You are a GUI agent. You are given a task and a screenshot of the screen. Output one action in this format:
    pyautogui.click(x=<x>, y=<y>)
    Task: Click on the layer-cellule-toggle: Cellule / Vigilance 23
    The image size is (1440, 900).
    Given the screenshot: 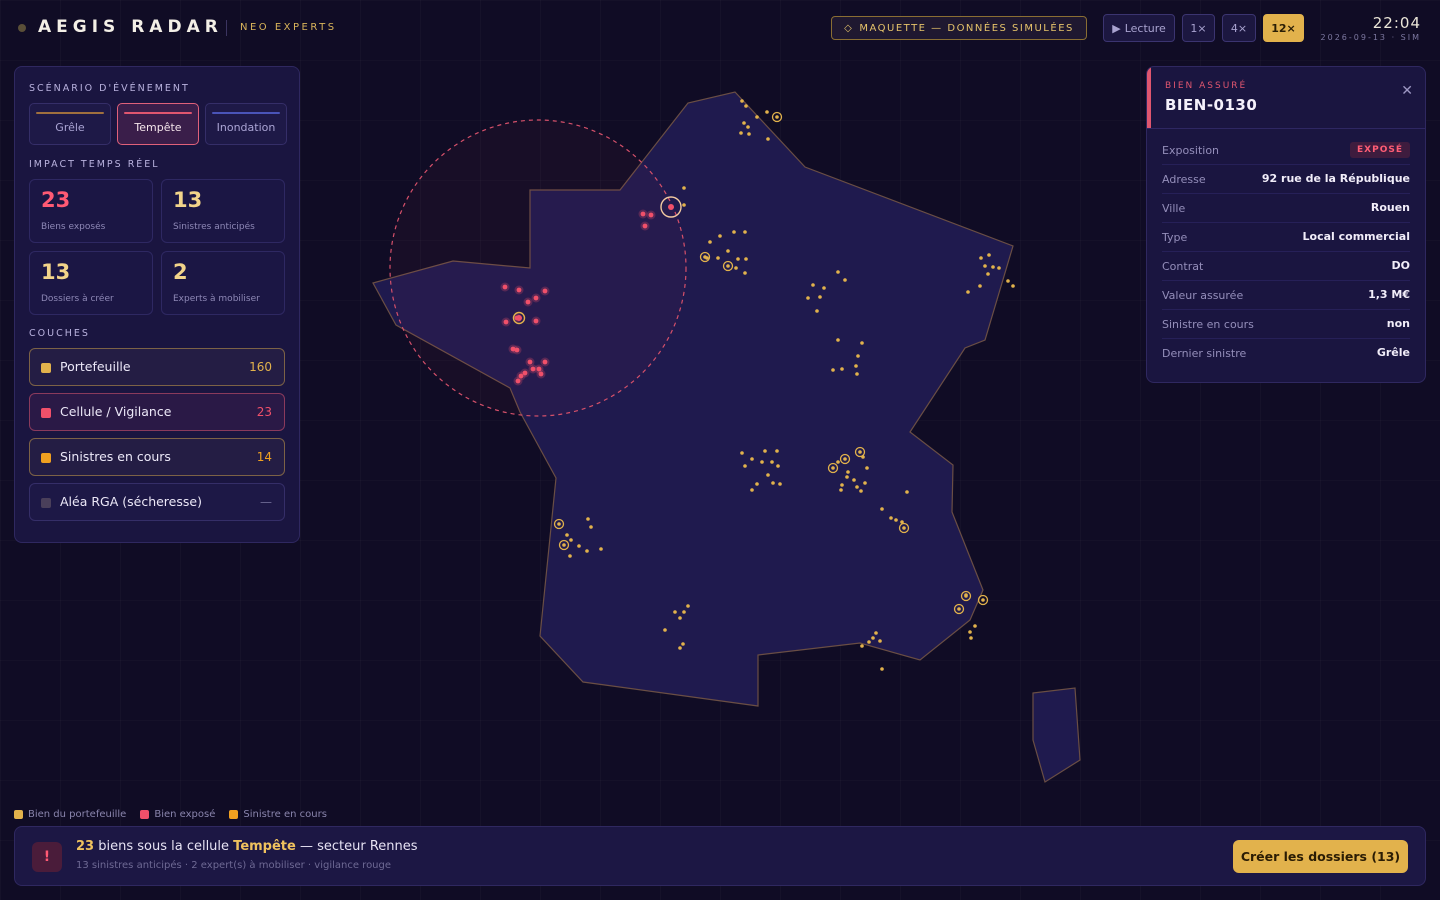 What is the action you would take?
    pyautogui.click(x=157, y=412)
    